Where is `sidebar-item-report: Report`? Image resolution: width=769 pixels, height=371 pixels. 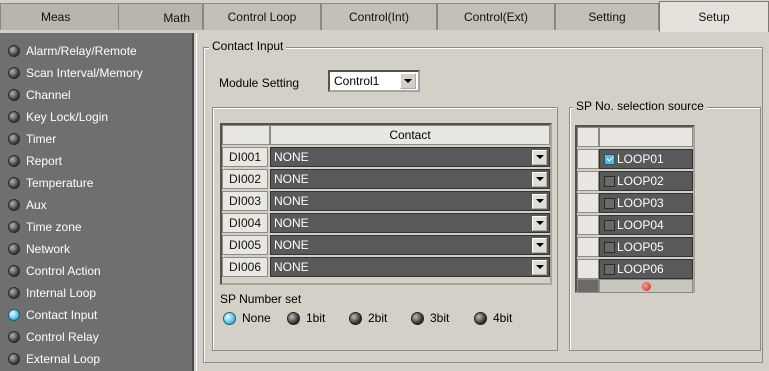 sidebar-item-report: Report is located at coordinates (97, 161).